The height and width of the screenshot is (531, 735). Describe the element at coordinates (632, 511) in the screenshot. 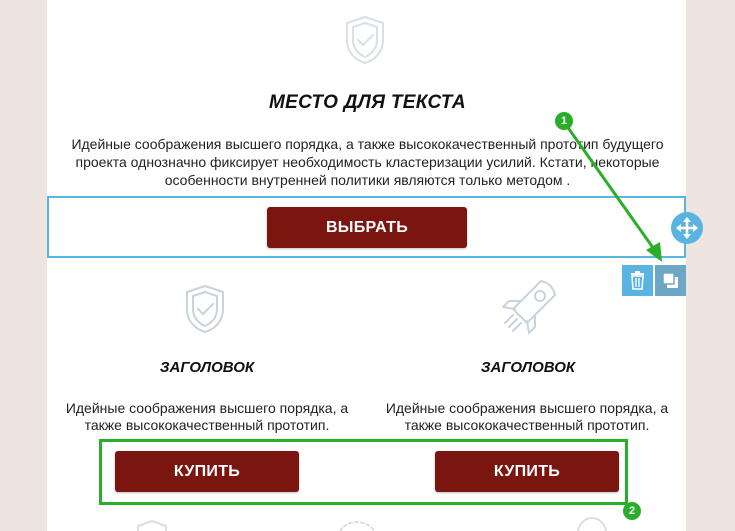

I see `annotation-badge-2: 2` at that location.